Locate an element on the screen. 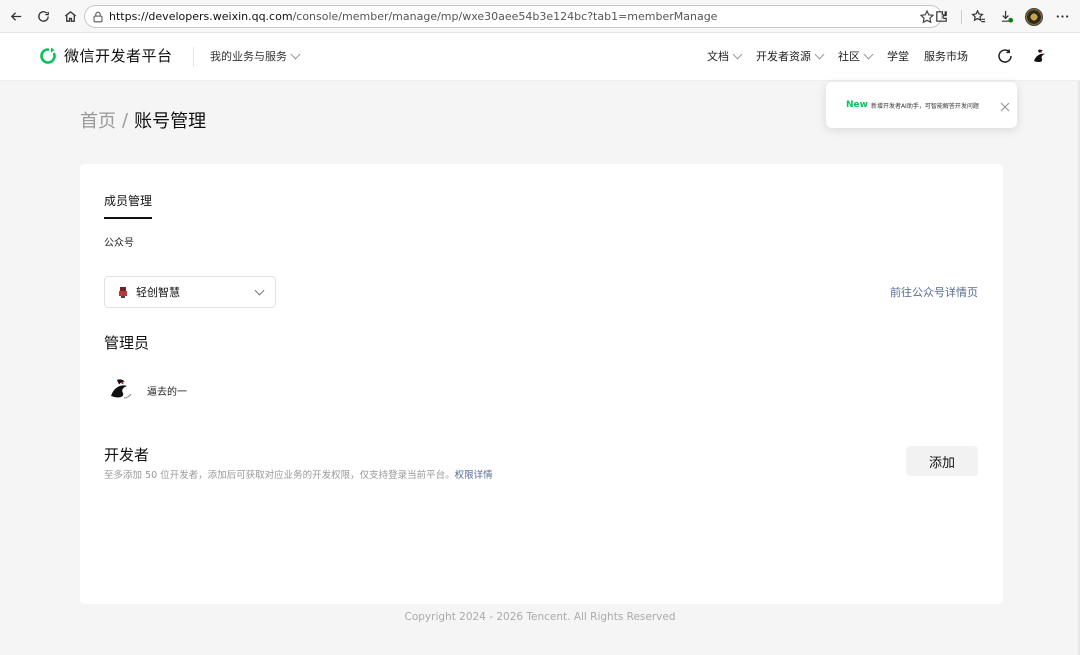 The height and width of the screenshot is (655, 1080). developer-heading: 开发者 is located at coordinates (127, 455).